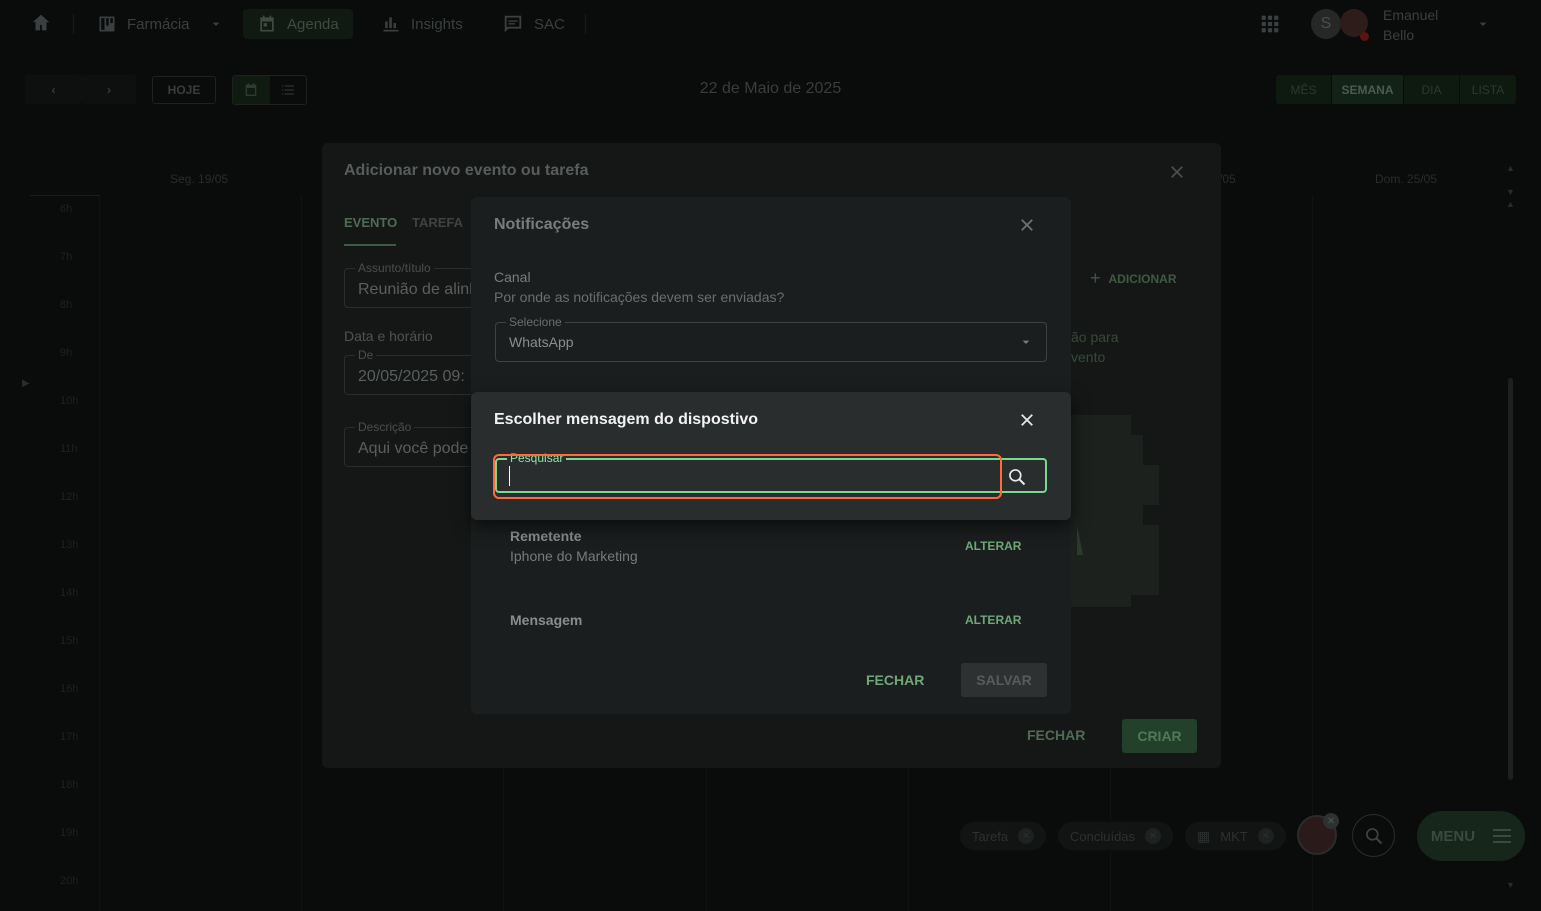 This screenshot has height=911, width=1541. I want to click on add-label: ADICIONAR, so click(1142, 278).